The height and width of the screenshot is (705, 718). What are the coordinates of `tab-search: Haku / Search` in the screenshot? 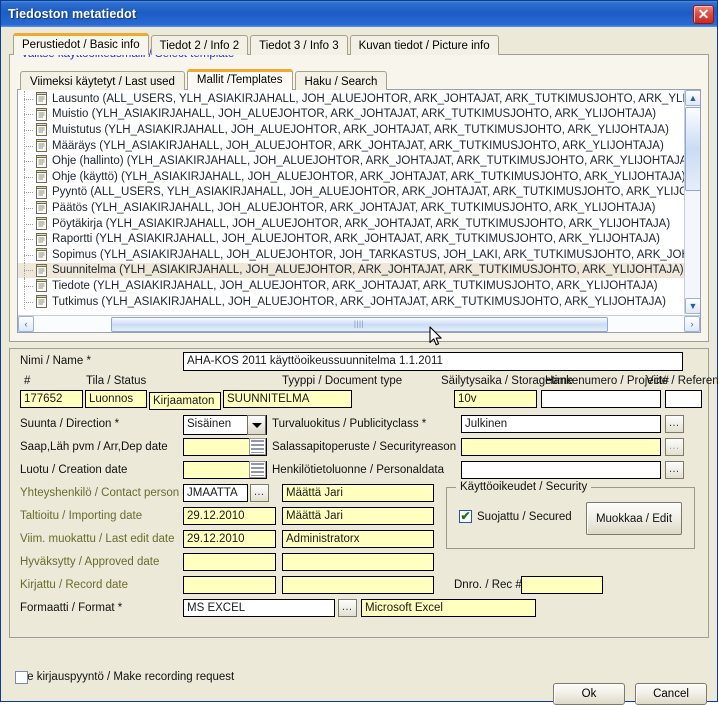 It's located at (341, 80).